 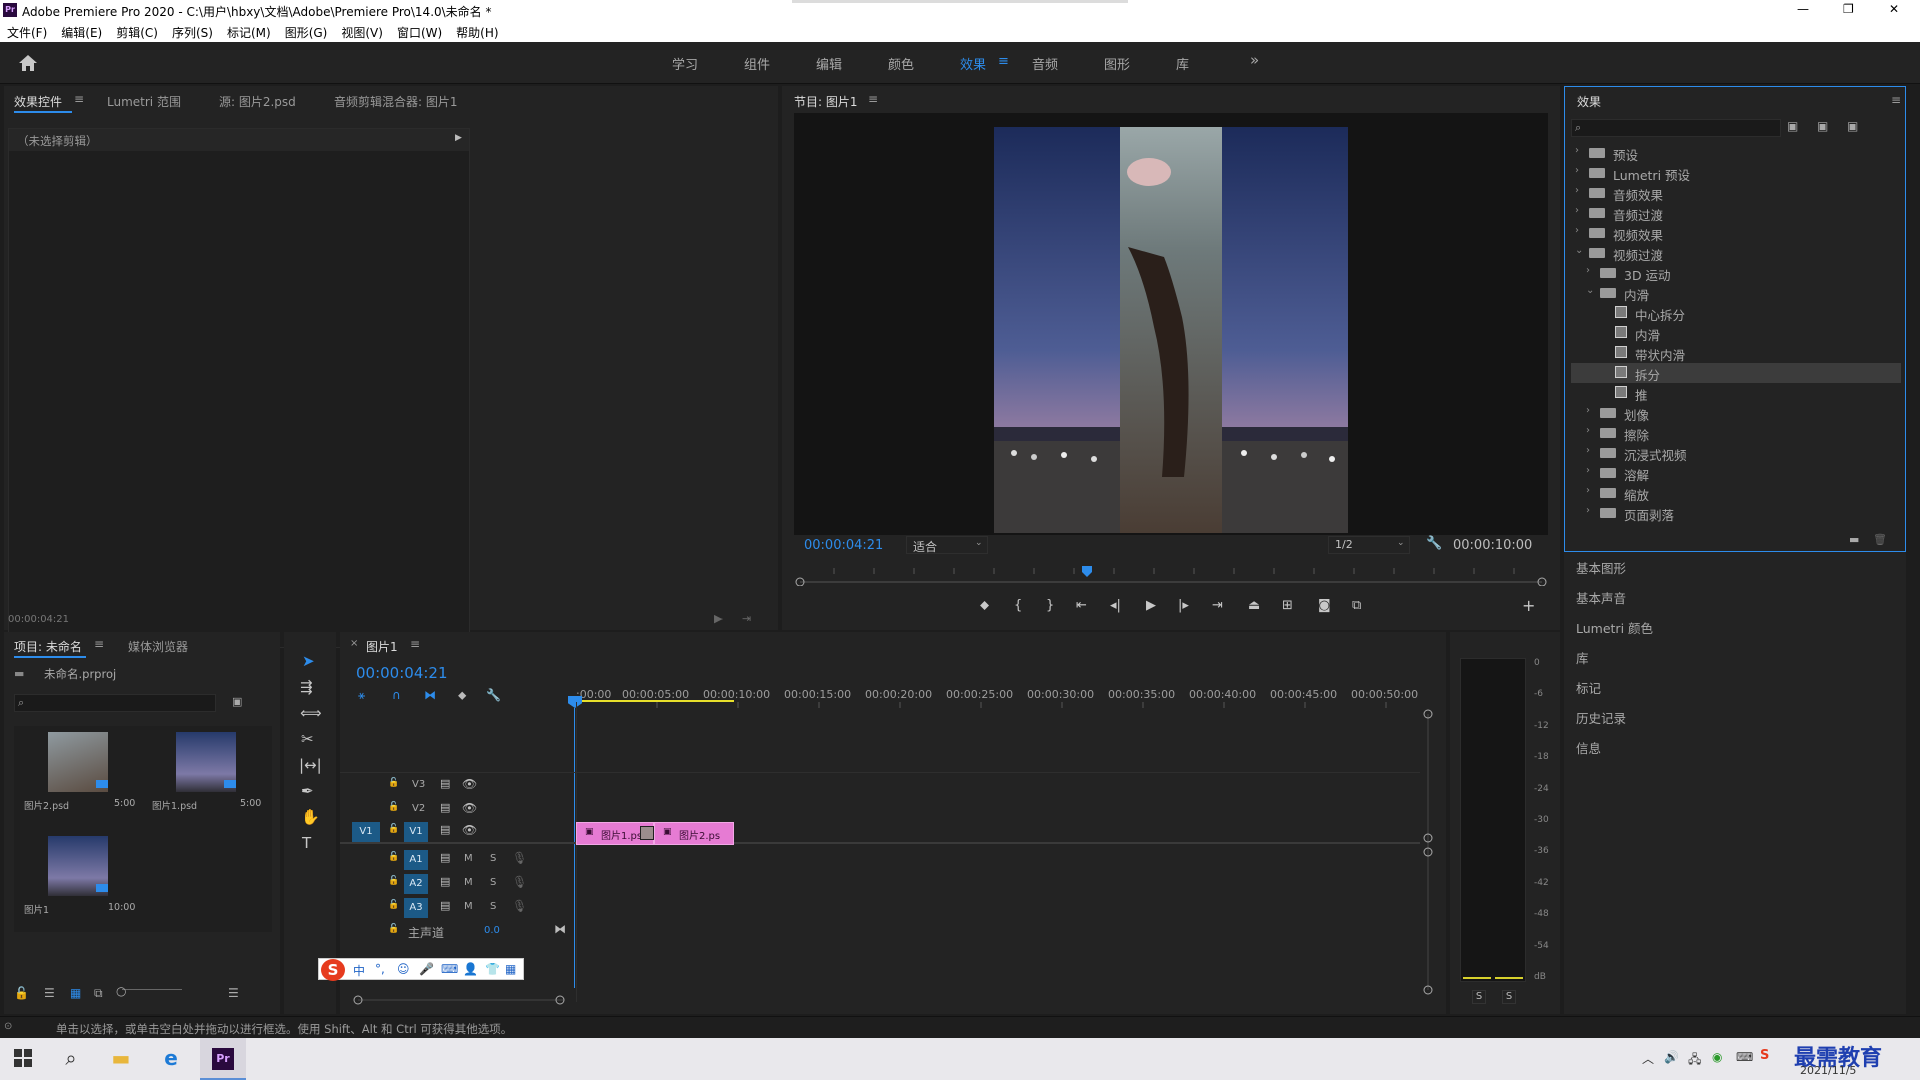 I want to click on workspace-learn: 学习, so click(x=685, y=63).